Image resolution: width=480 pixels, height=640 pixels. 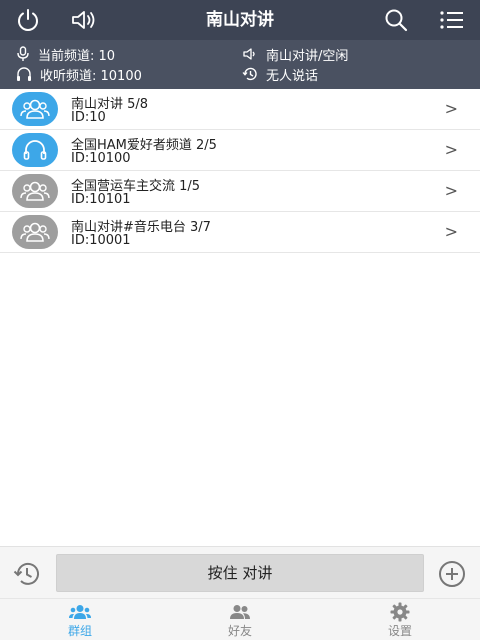 What do you see at coordinates (77, 56) in the screenshot?
I see `current-channel-text: 当前频道: 10` at bounding box center [77, 56].